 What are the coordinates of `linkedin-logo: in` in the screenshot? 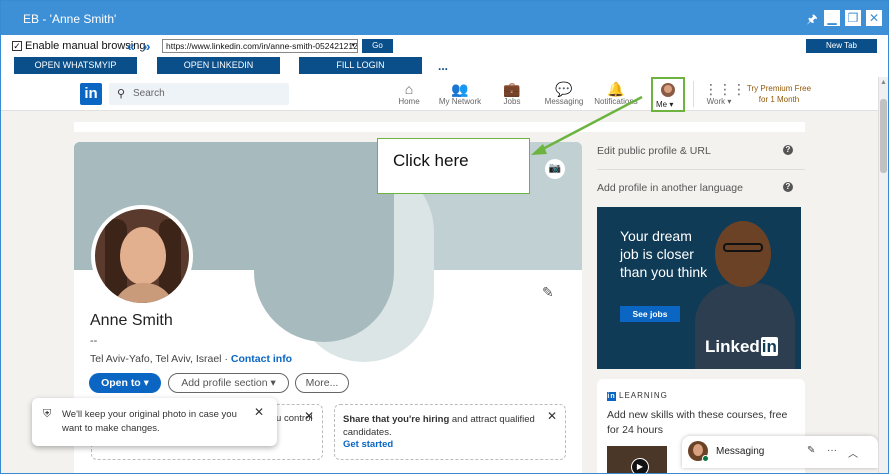 It's located at (91, 94).